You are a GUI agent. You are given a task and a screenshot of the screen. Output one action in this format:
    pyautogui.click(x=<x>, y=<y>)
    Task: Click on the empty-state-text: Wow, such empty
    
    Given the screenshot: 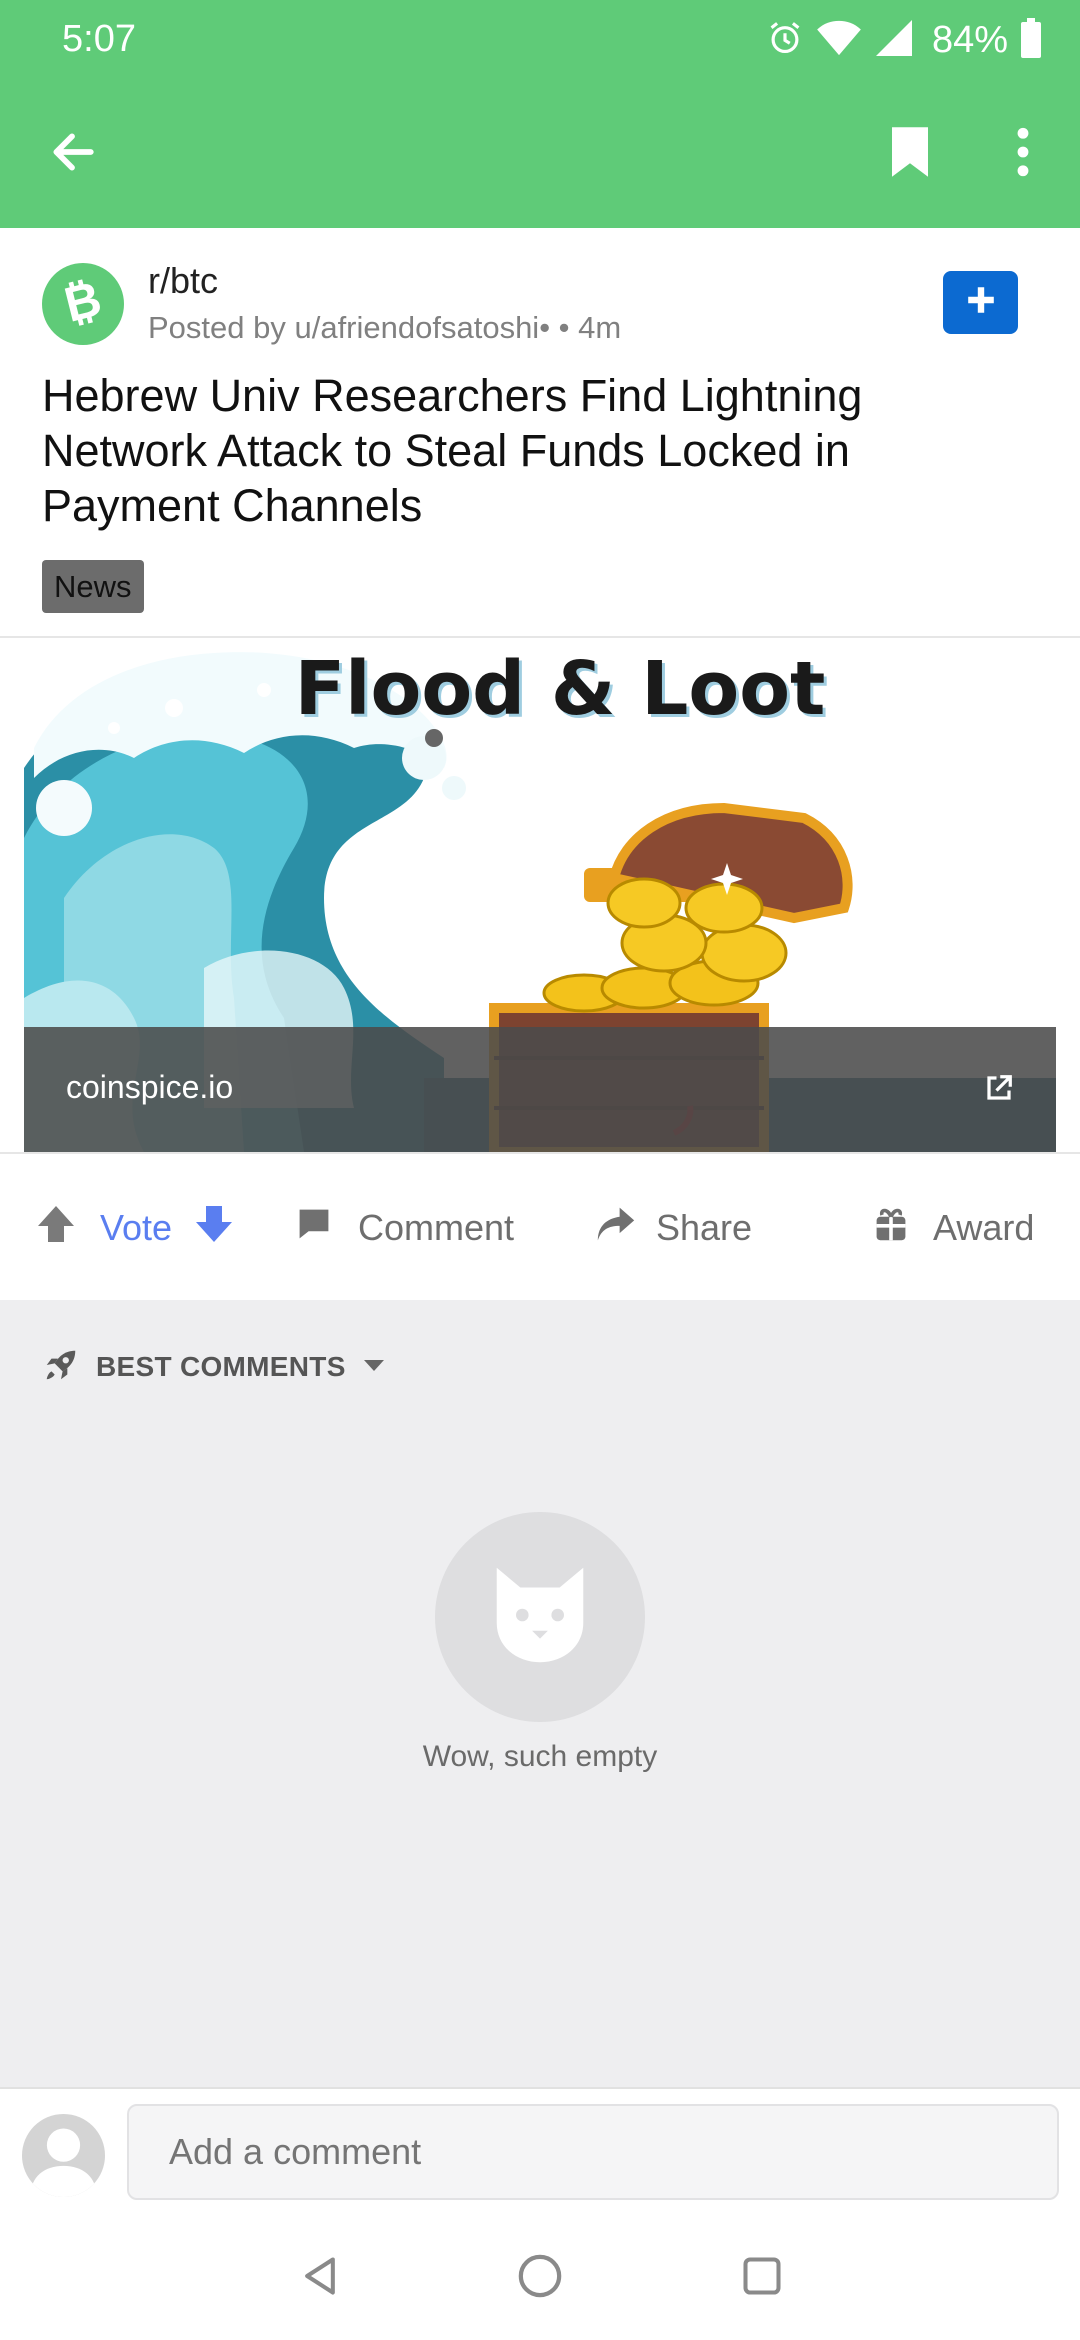 What is the action you would take?
    pyautogui.click(x=540, y=1756)
    